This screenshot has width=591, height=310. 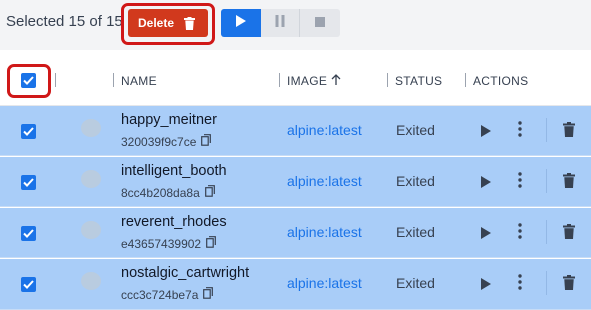 What do you see at coordinates (139, 81) in the screenshot?
I see `column-header-name: NAME` at bounding box center [139, 81].